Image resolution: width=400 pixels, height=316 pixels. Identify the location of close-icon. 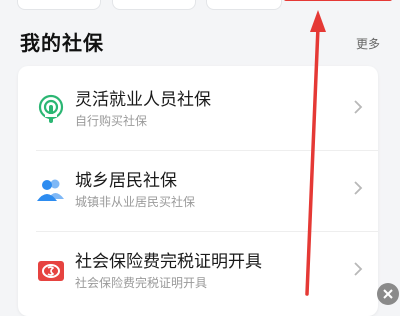
(388, 294).